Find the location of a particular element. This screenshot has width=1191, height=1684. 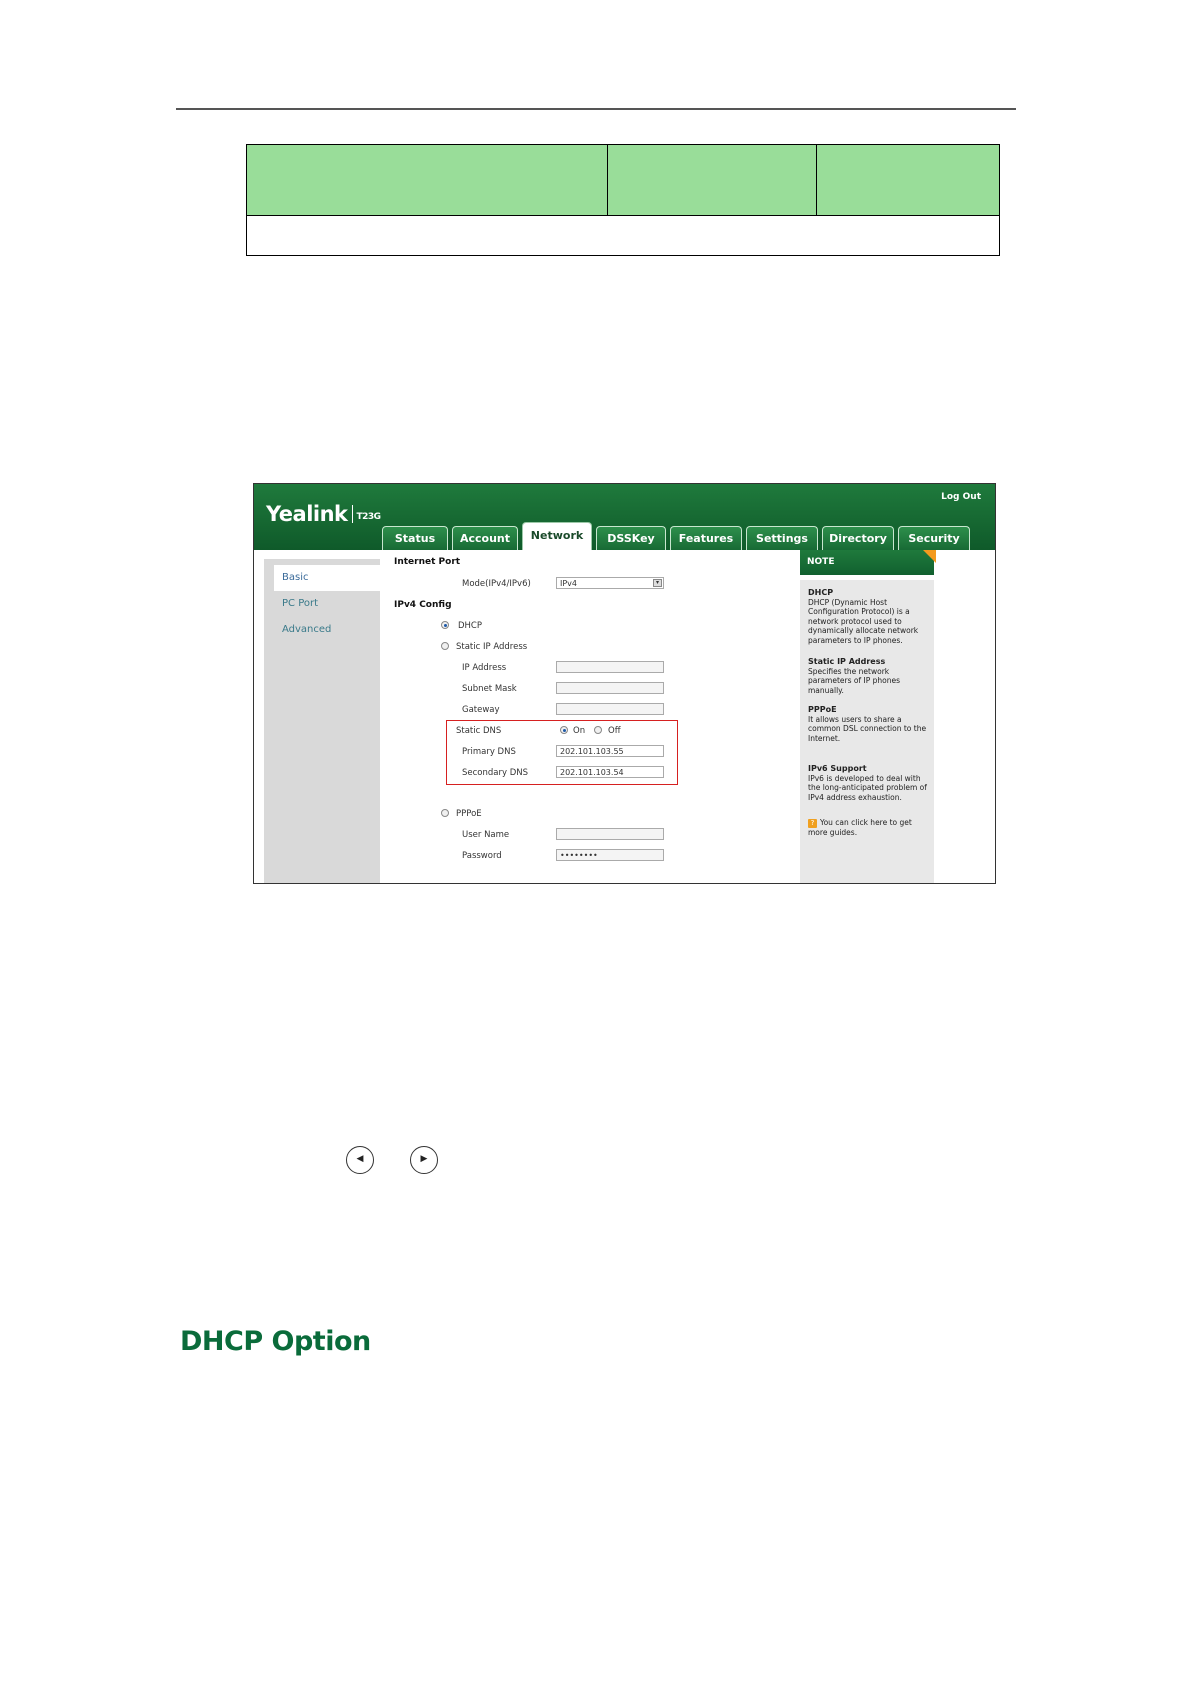

static-dns-on-label: On is located at coordinates (579, 731).